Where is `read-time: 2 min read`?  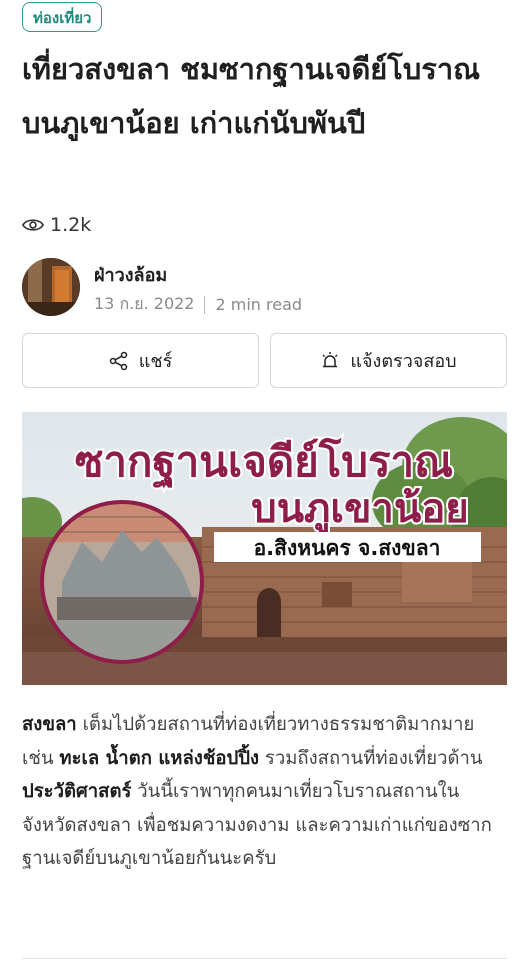
read-time: 2 min read is located at coordinates (259, 304).